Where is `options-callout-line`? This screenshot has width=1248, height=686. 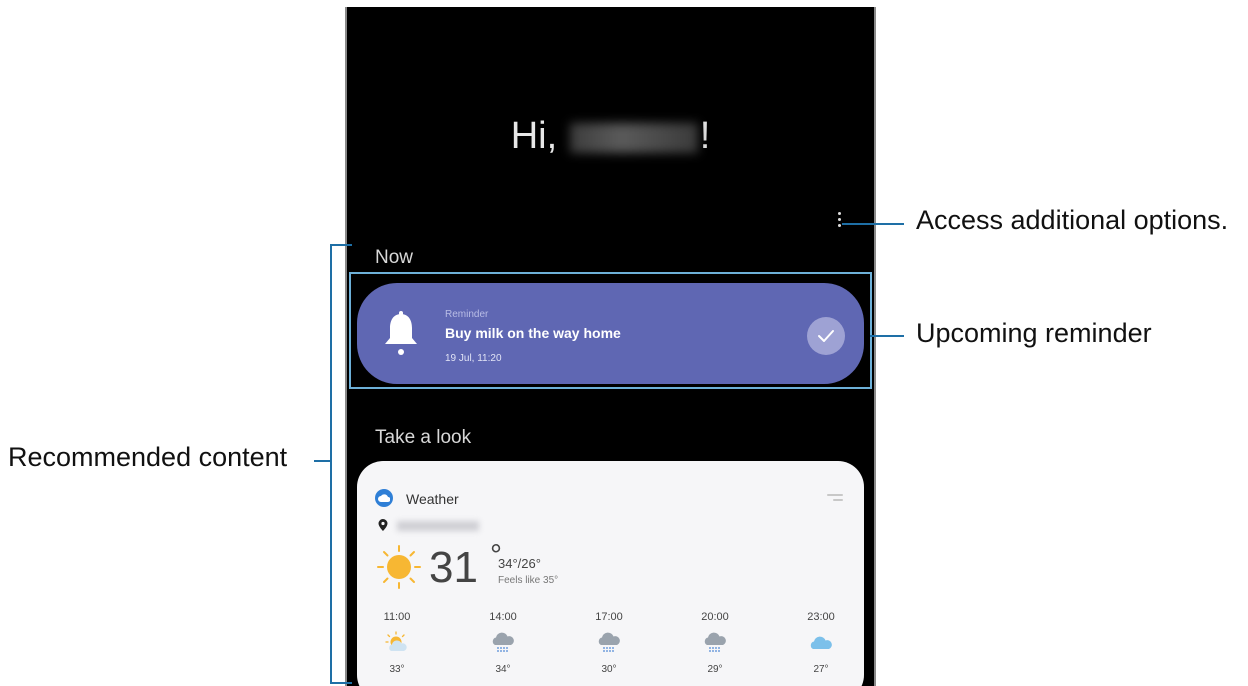
options-callout-line is located at coordinates (873, 224).